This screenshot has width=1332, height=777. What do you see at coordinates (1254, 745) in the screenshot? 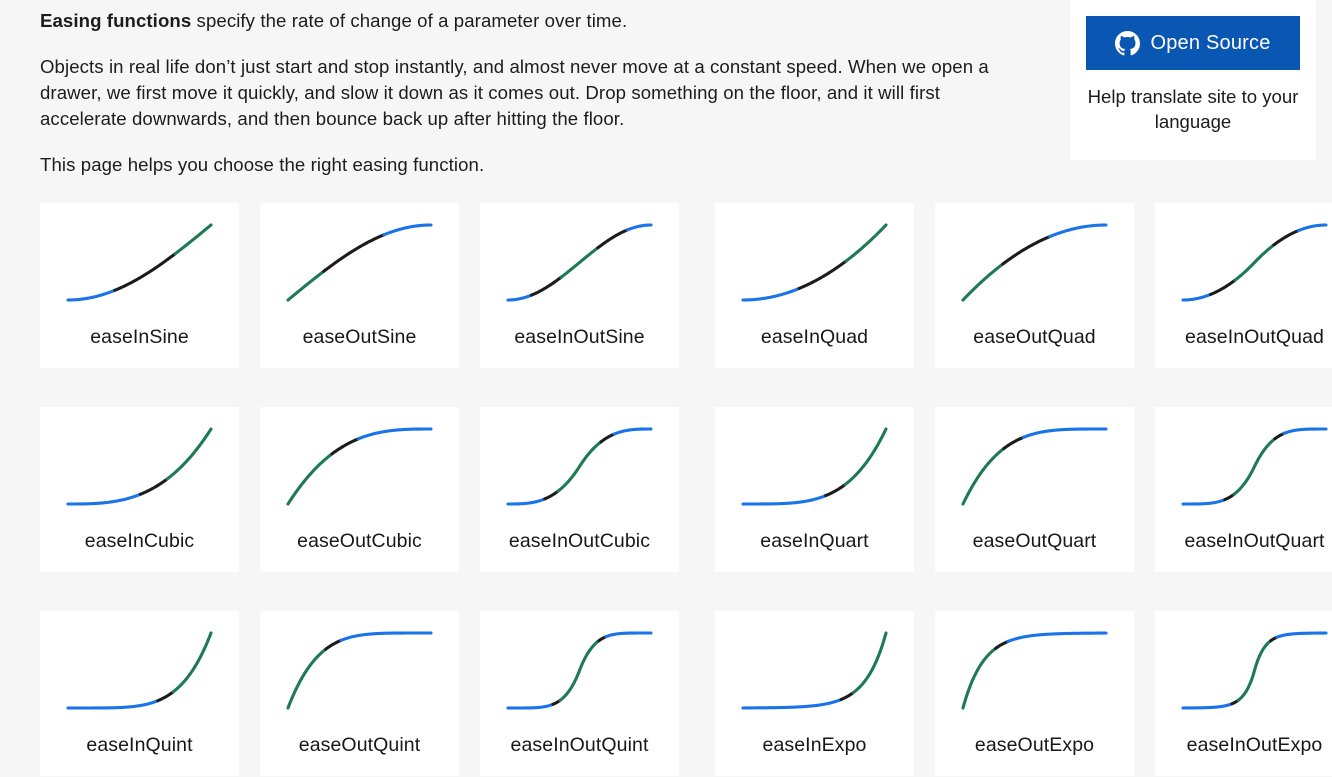
I see `easing-card-label: easeInOutExpo` at bounding box center [1254, 745].